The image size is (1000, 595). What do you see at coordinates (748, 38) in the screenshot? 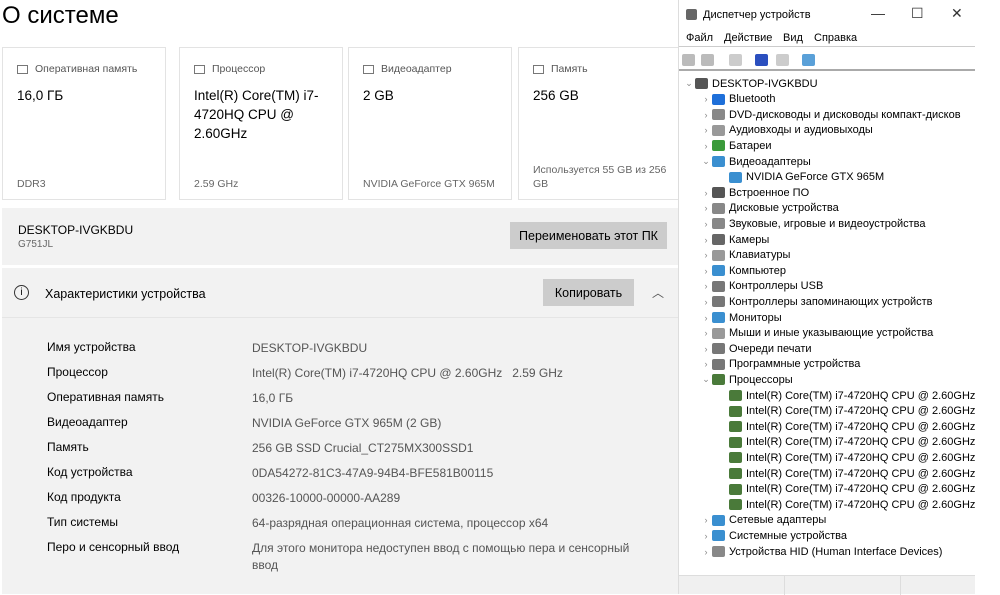
I see `menu-action: Действие` at bounding box center [748, 38].